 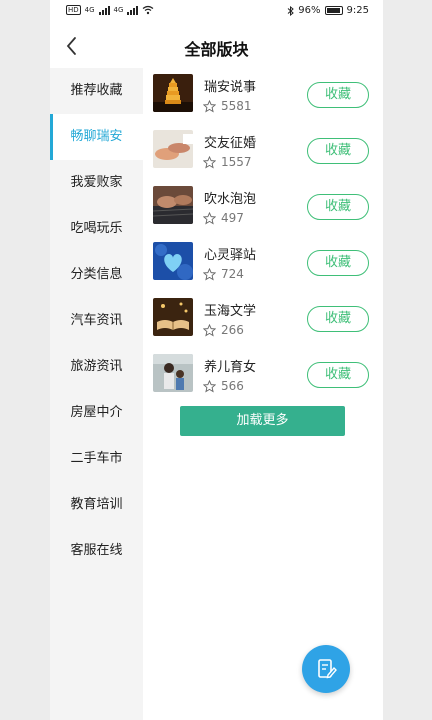 What do you see at coordinates (96, 321) in the screenshot?
I see `sidebar-item-auto-news: 汽车资讯` at bounding box center [96, 321].